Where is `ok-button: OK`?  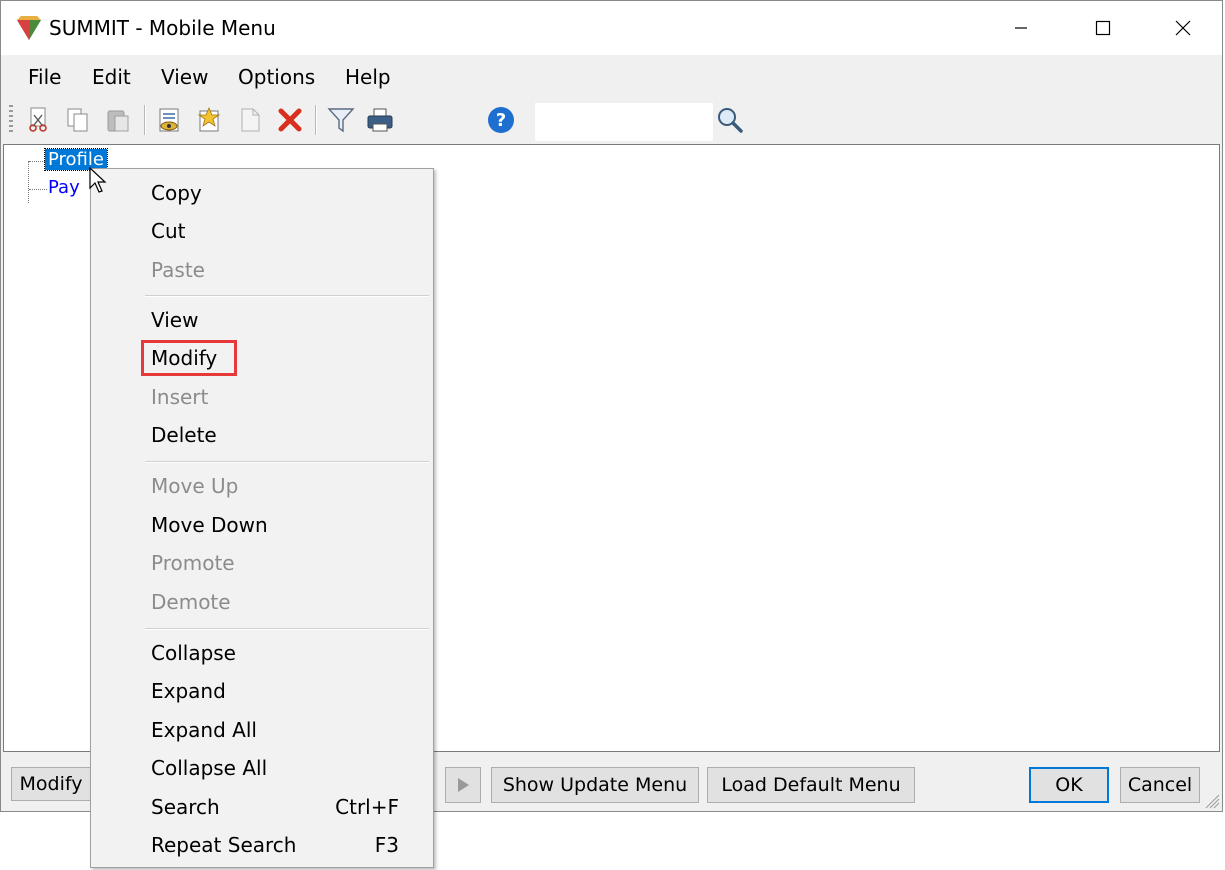
ok-button: OK is located at coordinates (1069, 785).